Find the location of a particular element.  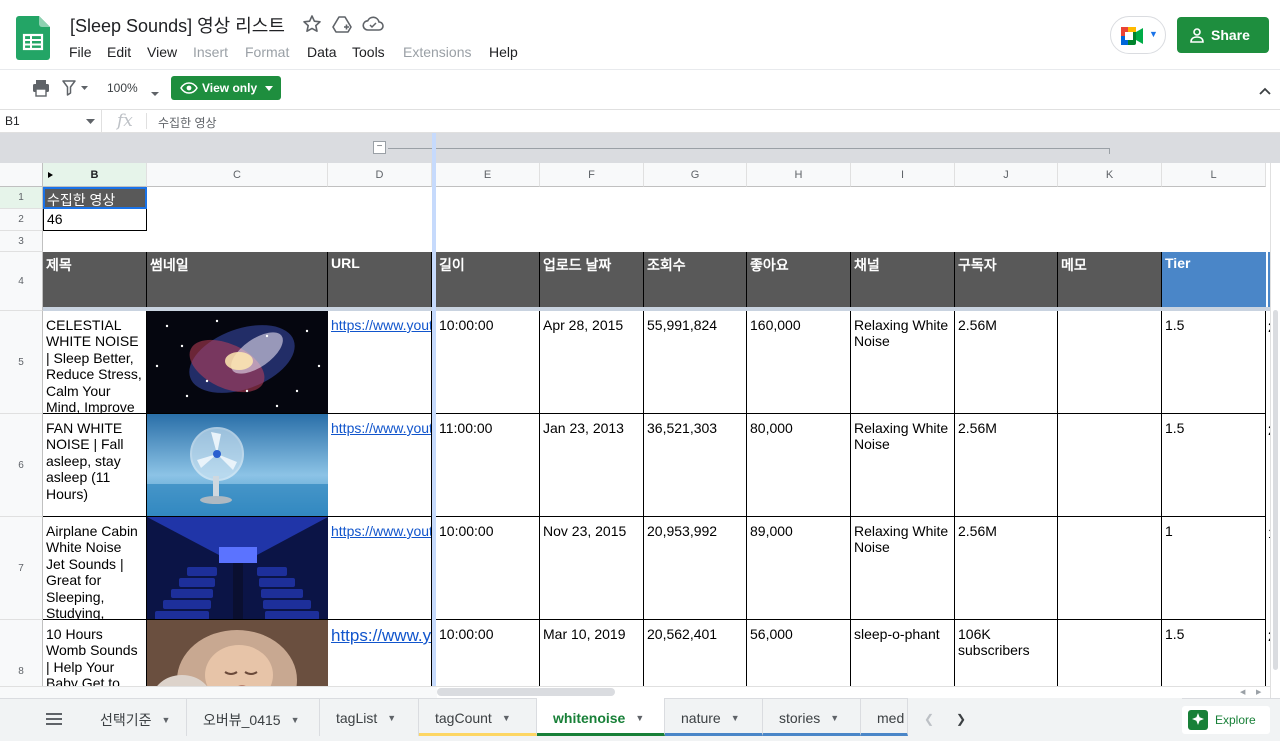

likes-cell: 160,000 is located at coordinates (799, 362).